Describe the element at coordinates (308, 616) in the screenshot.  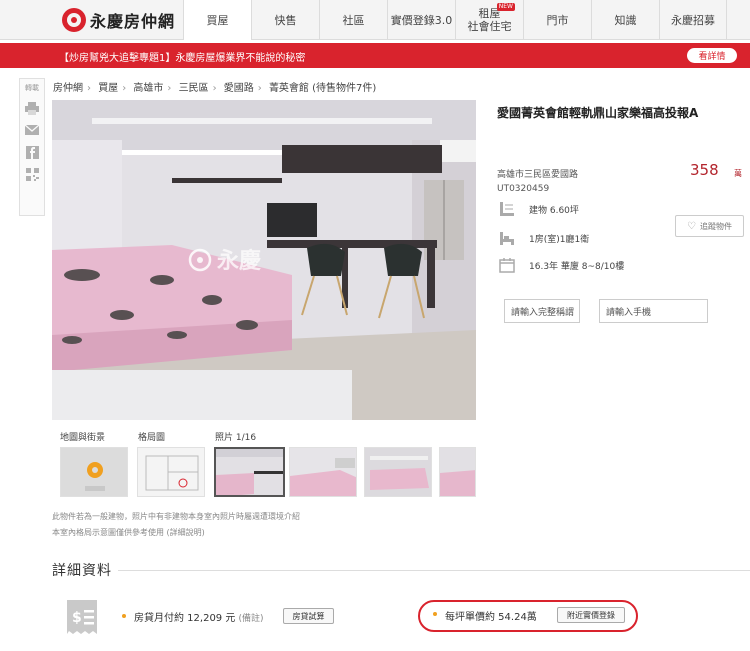
I see `mortgage-calculator-button: 房貸試算` at that location.